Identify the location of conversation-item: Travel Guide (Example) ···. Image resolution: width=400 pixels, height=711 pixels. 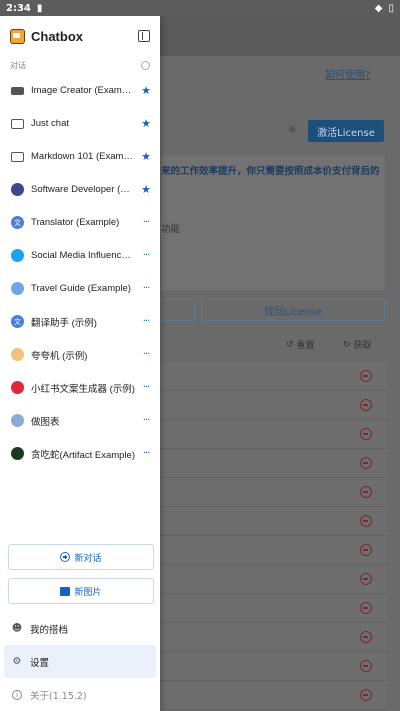
(80, 288).